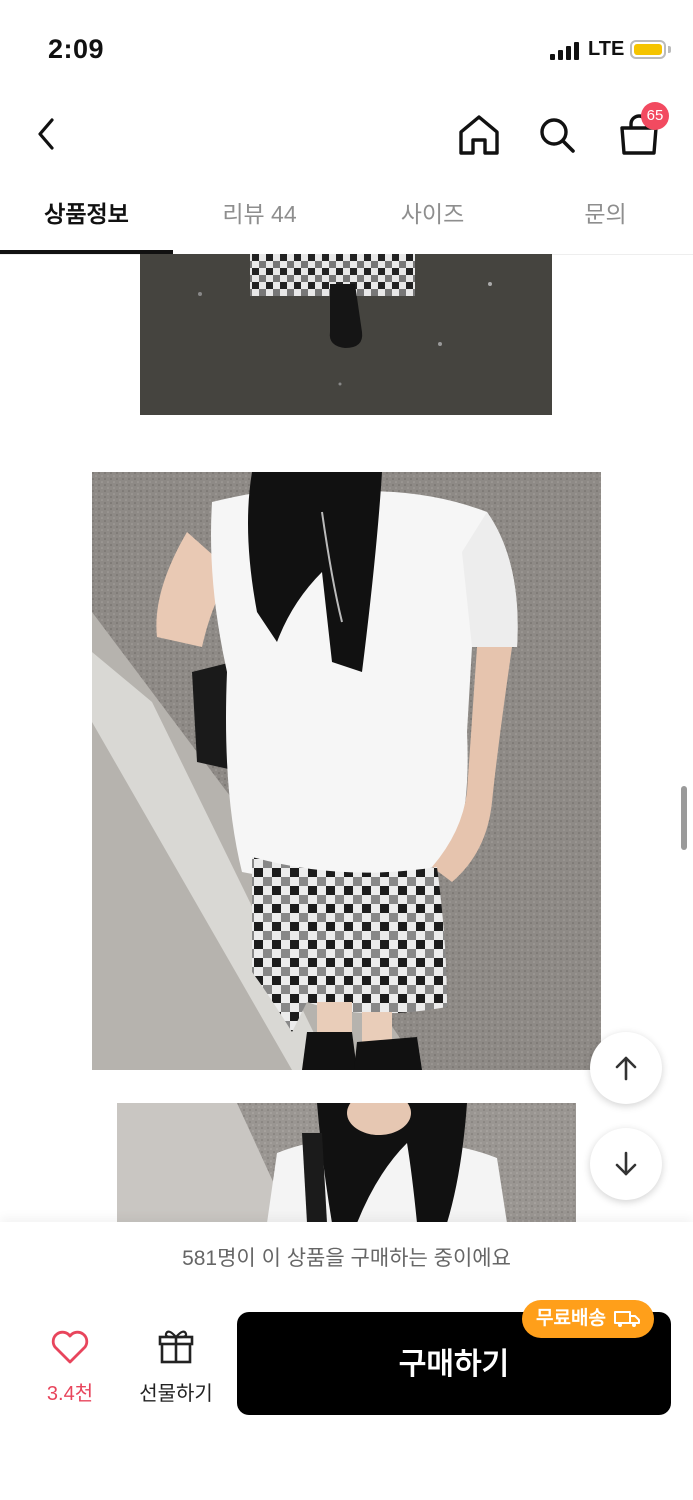 The width and height of the screenshot is (693, 1500). I want to click on scroll-indicator, so click(684, 818).